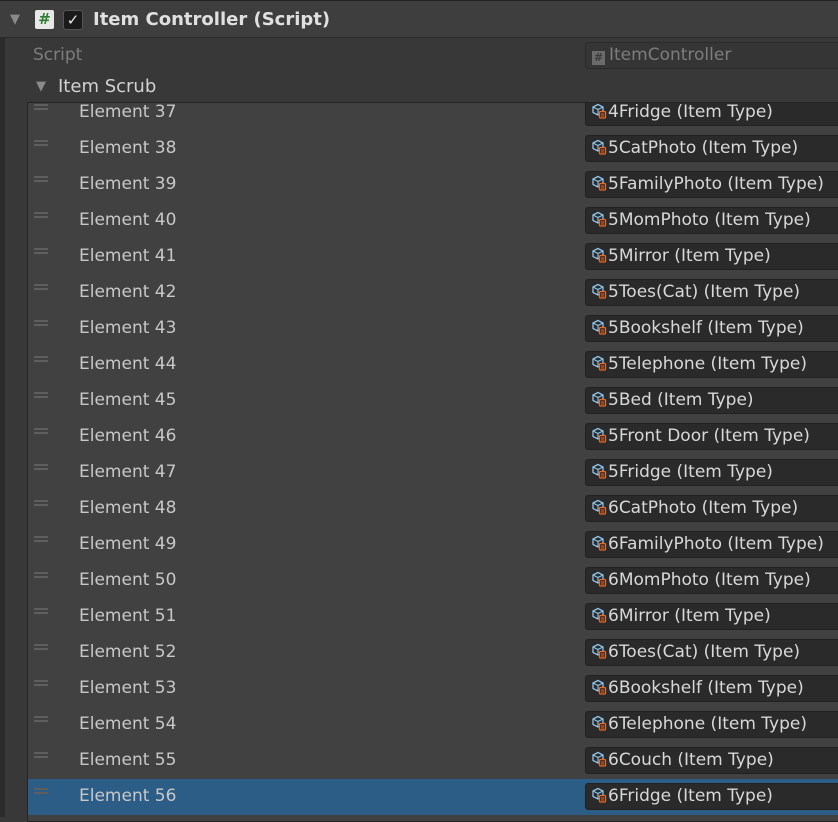  I want to click on item-type-value: 5Bookshelf (Item Type), so click(706, 328).